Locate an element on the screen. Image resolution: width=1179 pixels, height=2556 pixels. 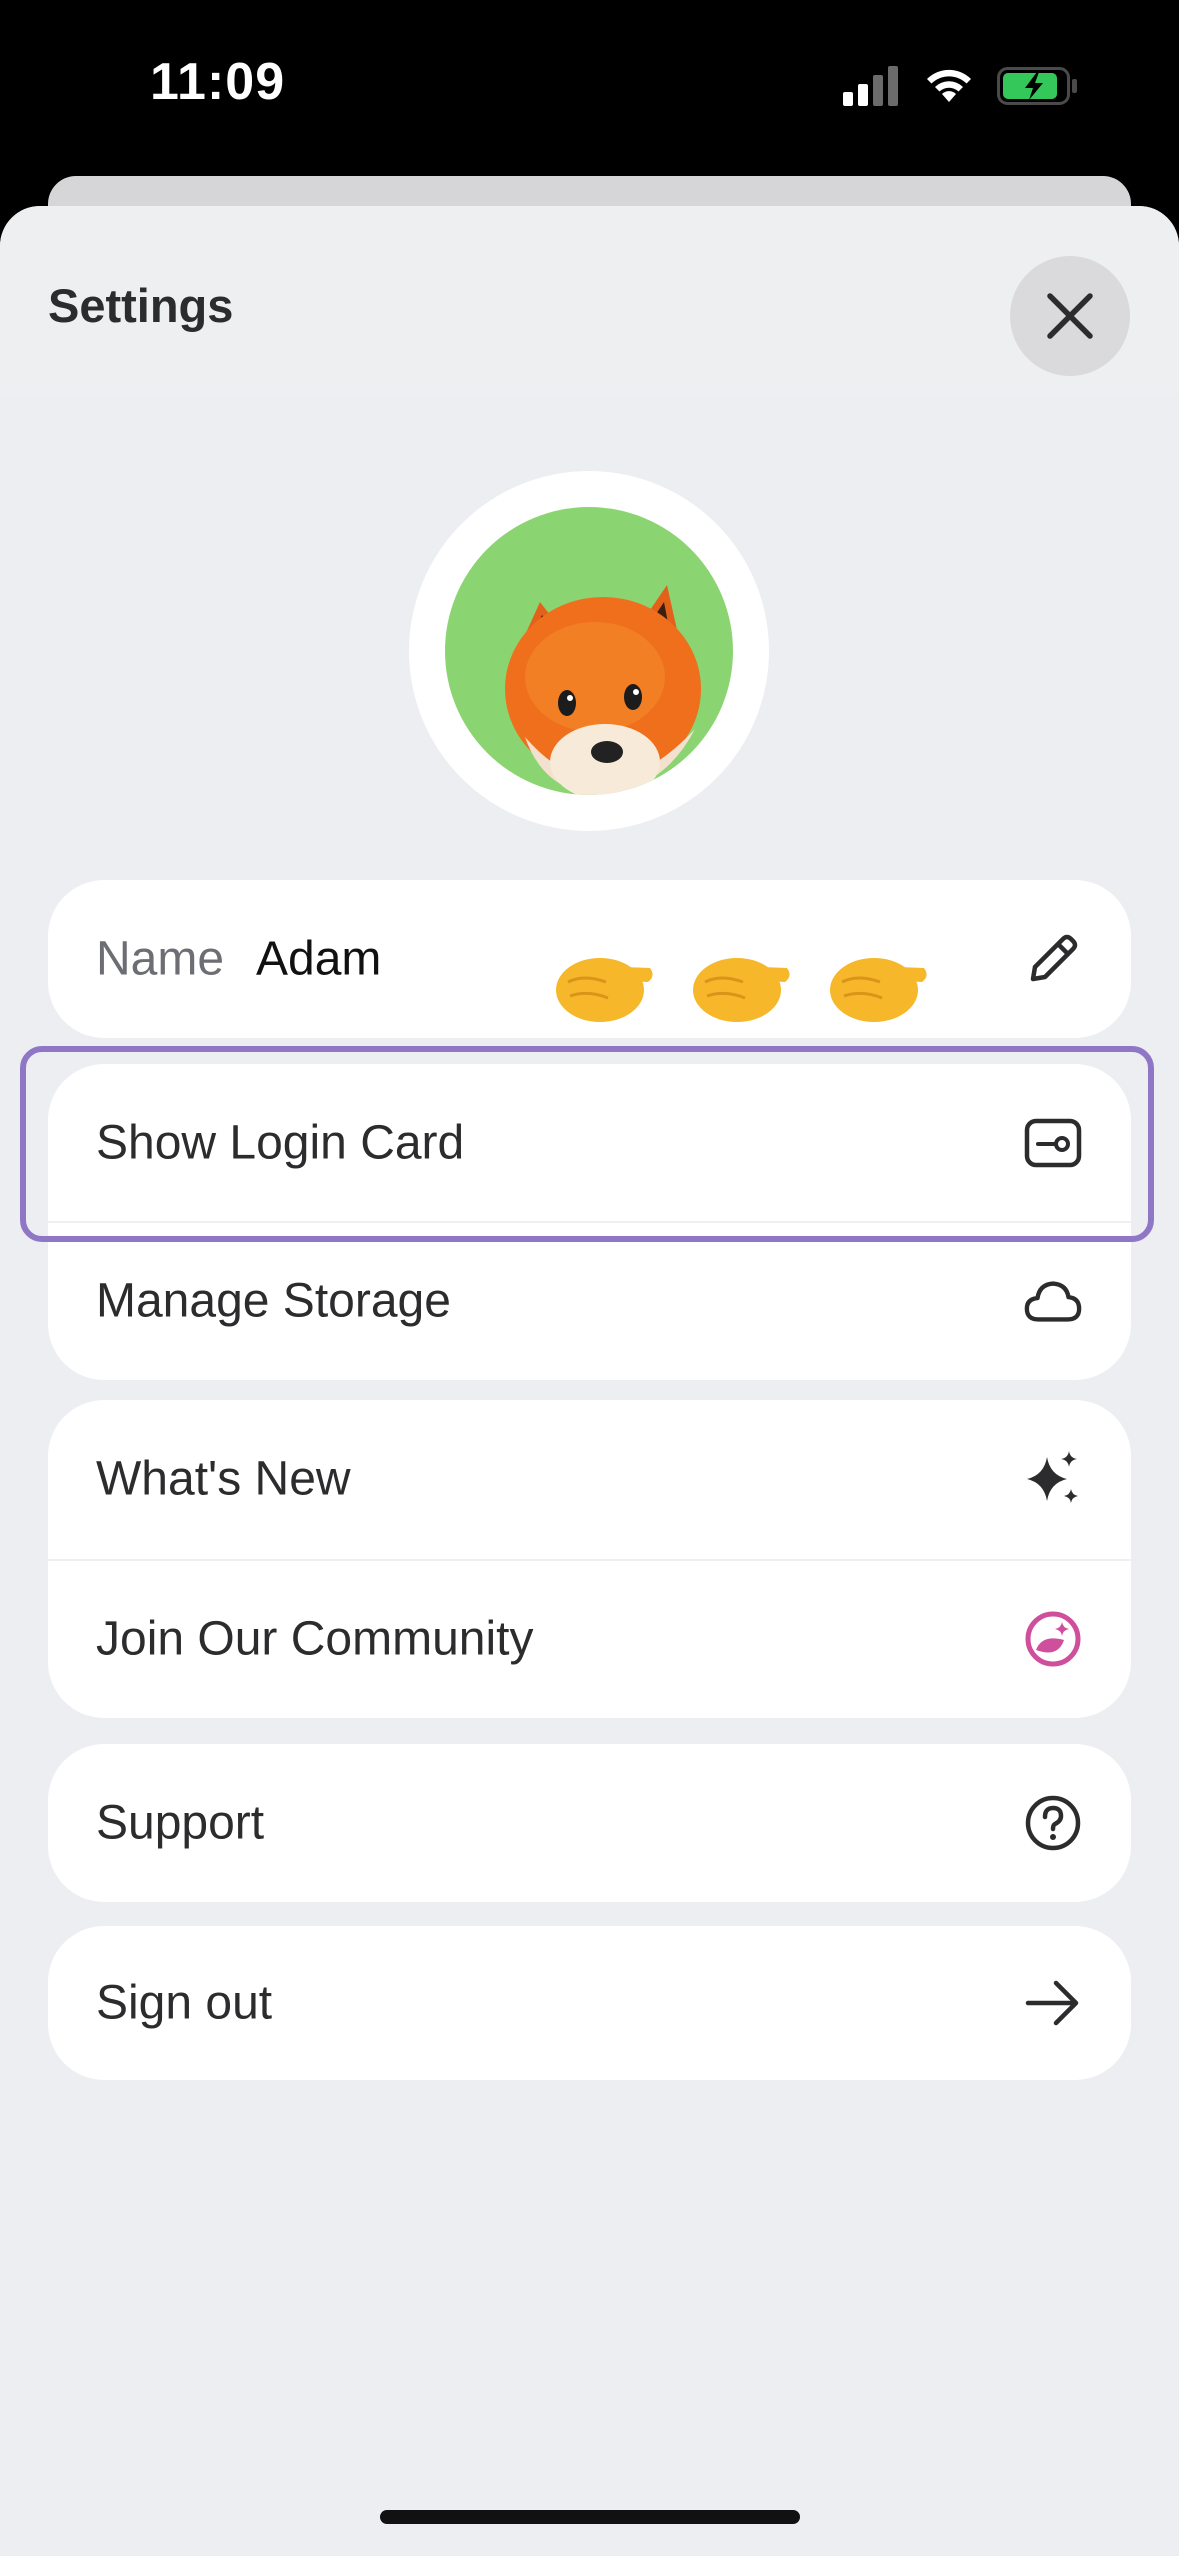
close-button is located at coordinates (1070, 316).